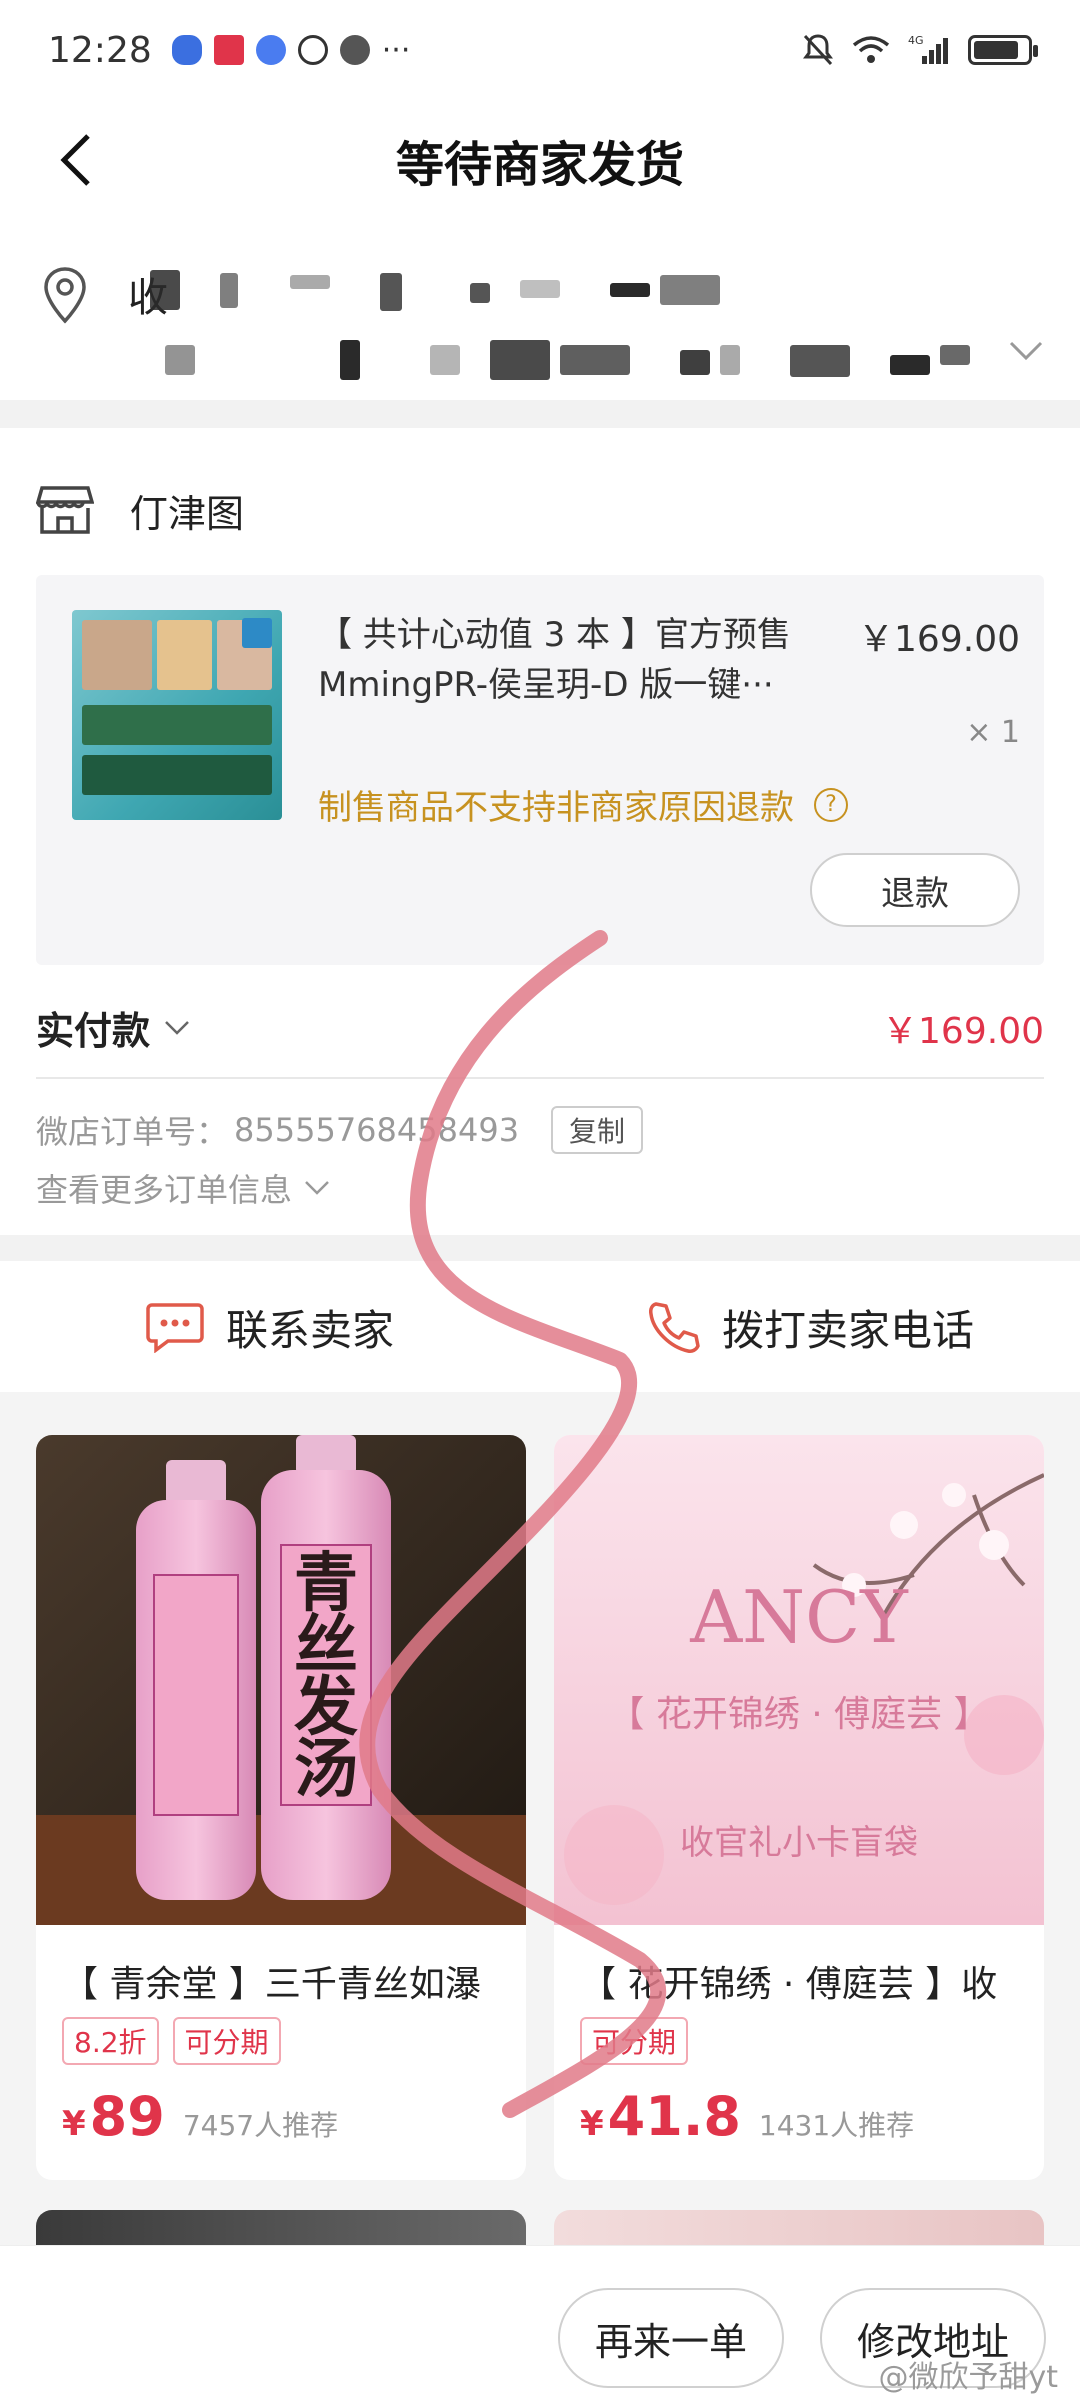 This screenshot has height=2400, width=1080. I want to click on call-seller-button: 拨打卖家电话, so click(810, 1327).